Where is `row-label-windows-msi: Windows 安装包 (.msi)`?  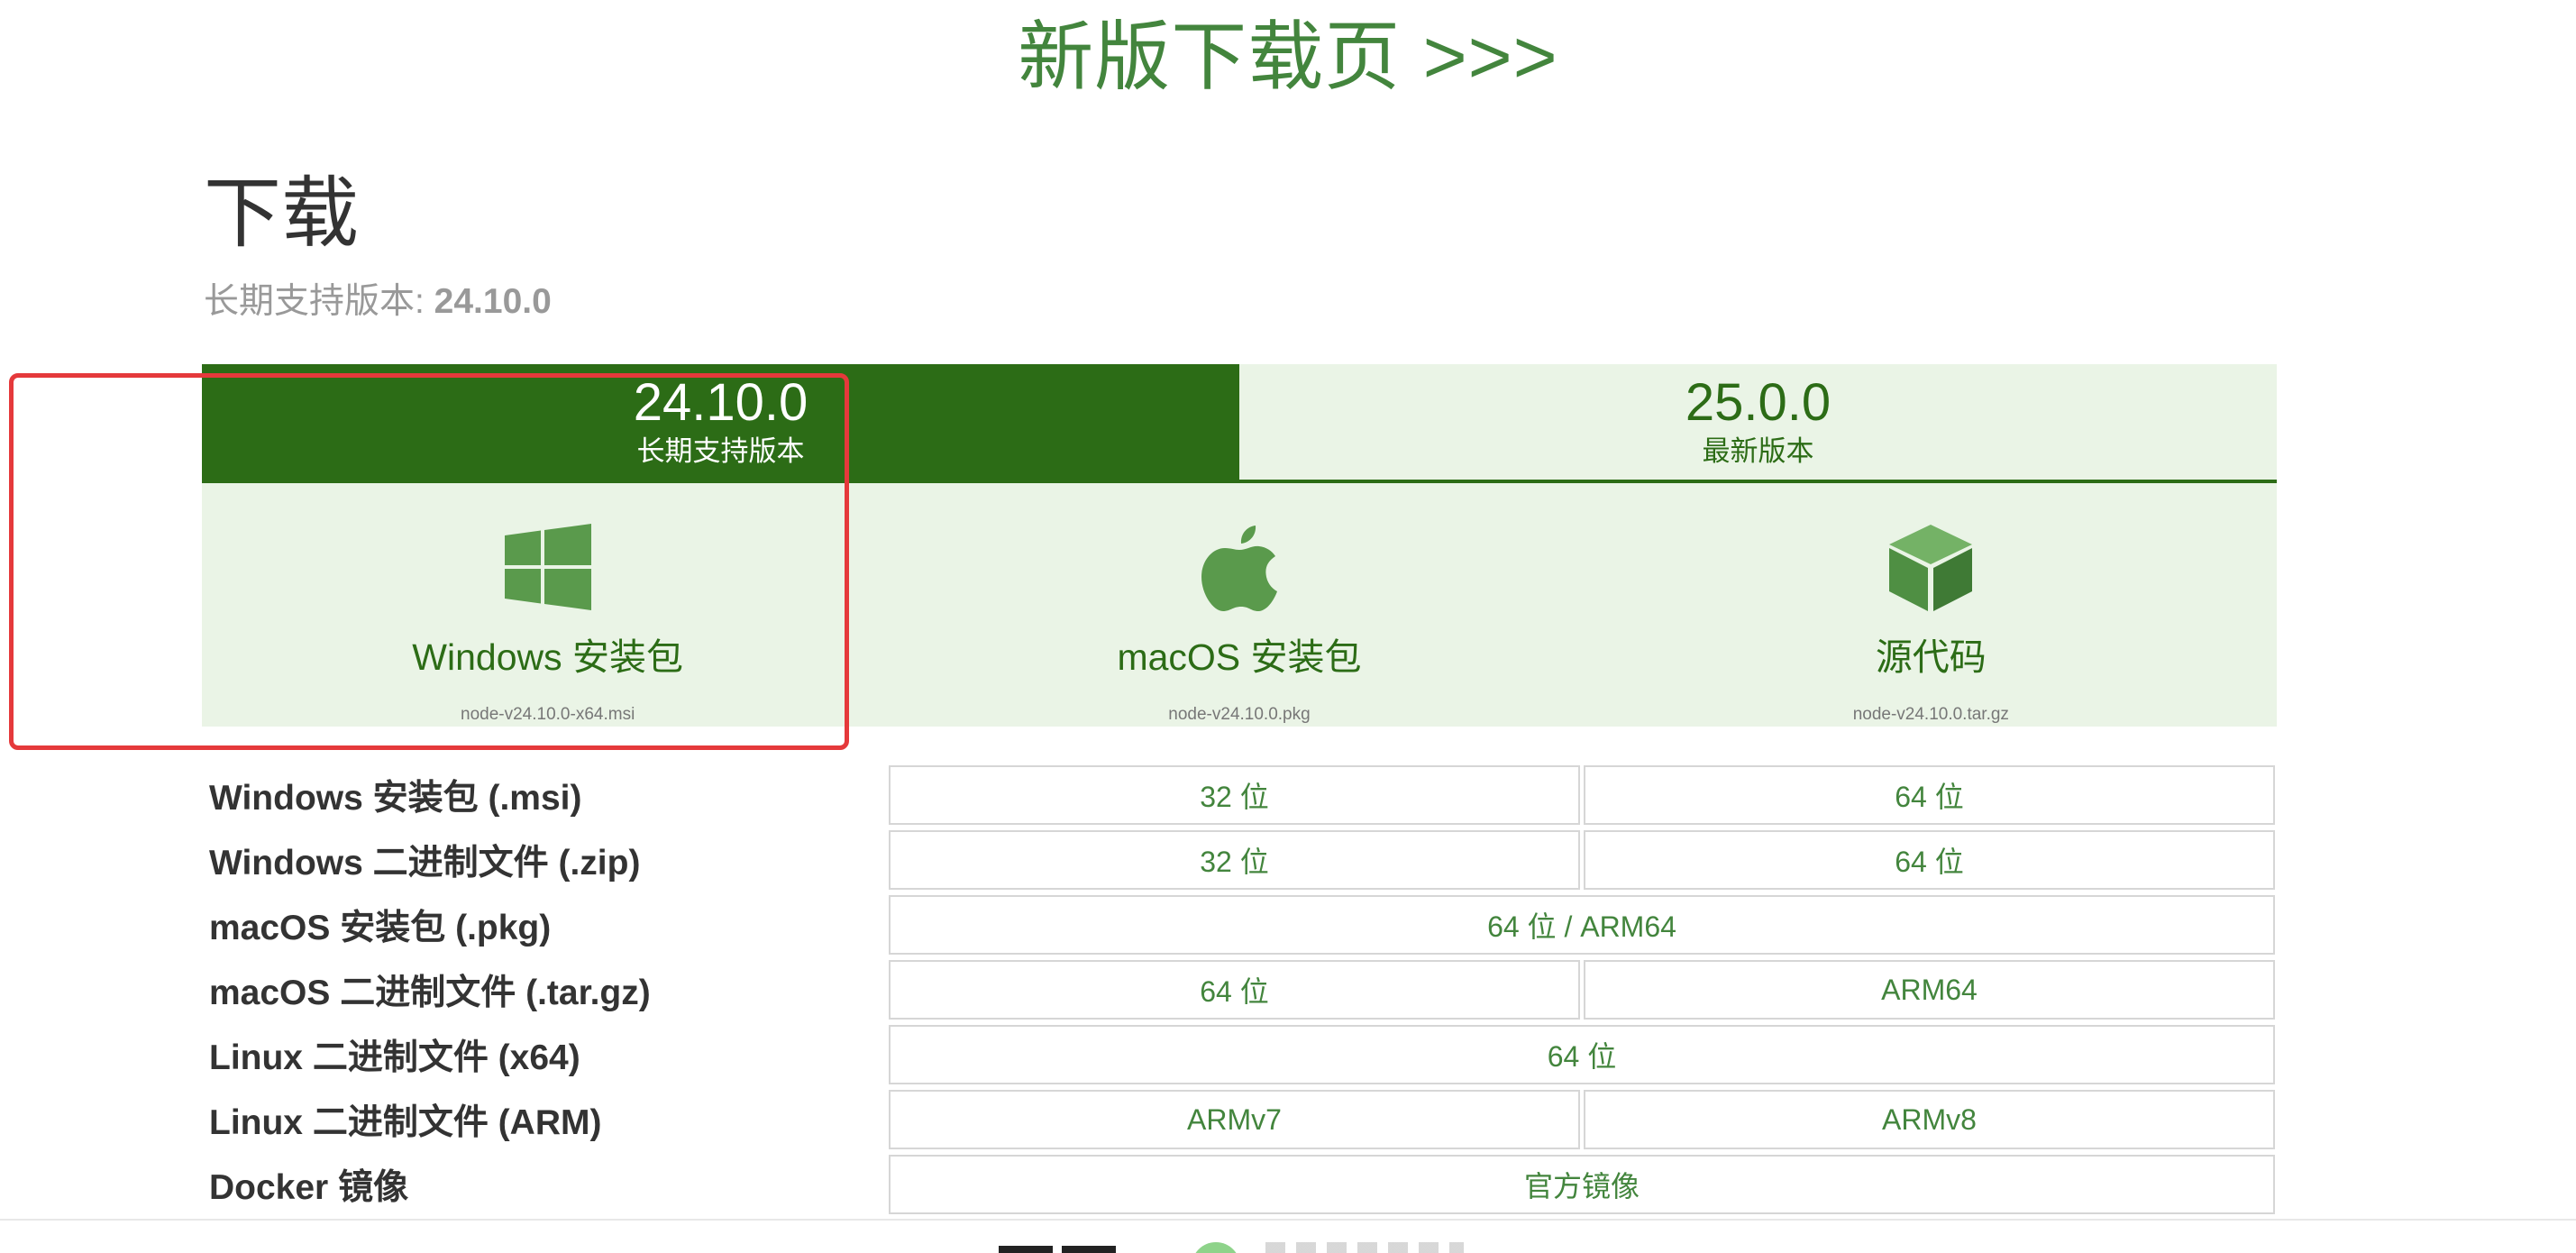 row-label-windows-msi: Windows 安装包 (.msi) is located at coordinates (395, 799).